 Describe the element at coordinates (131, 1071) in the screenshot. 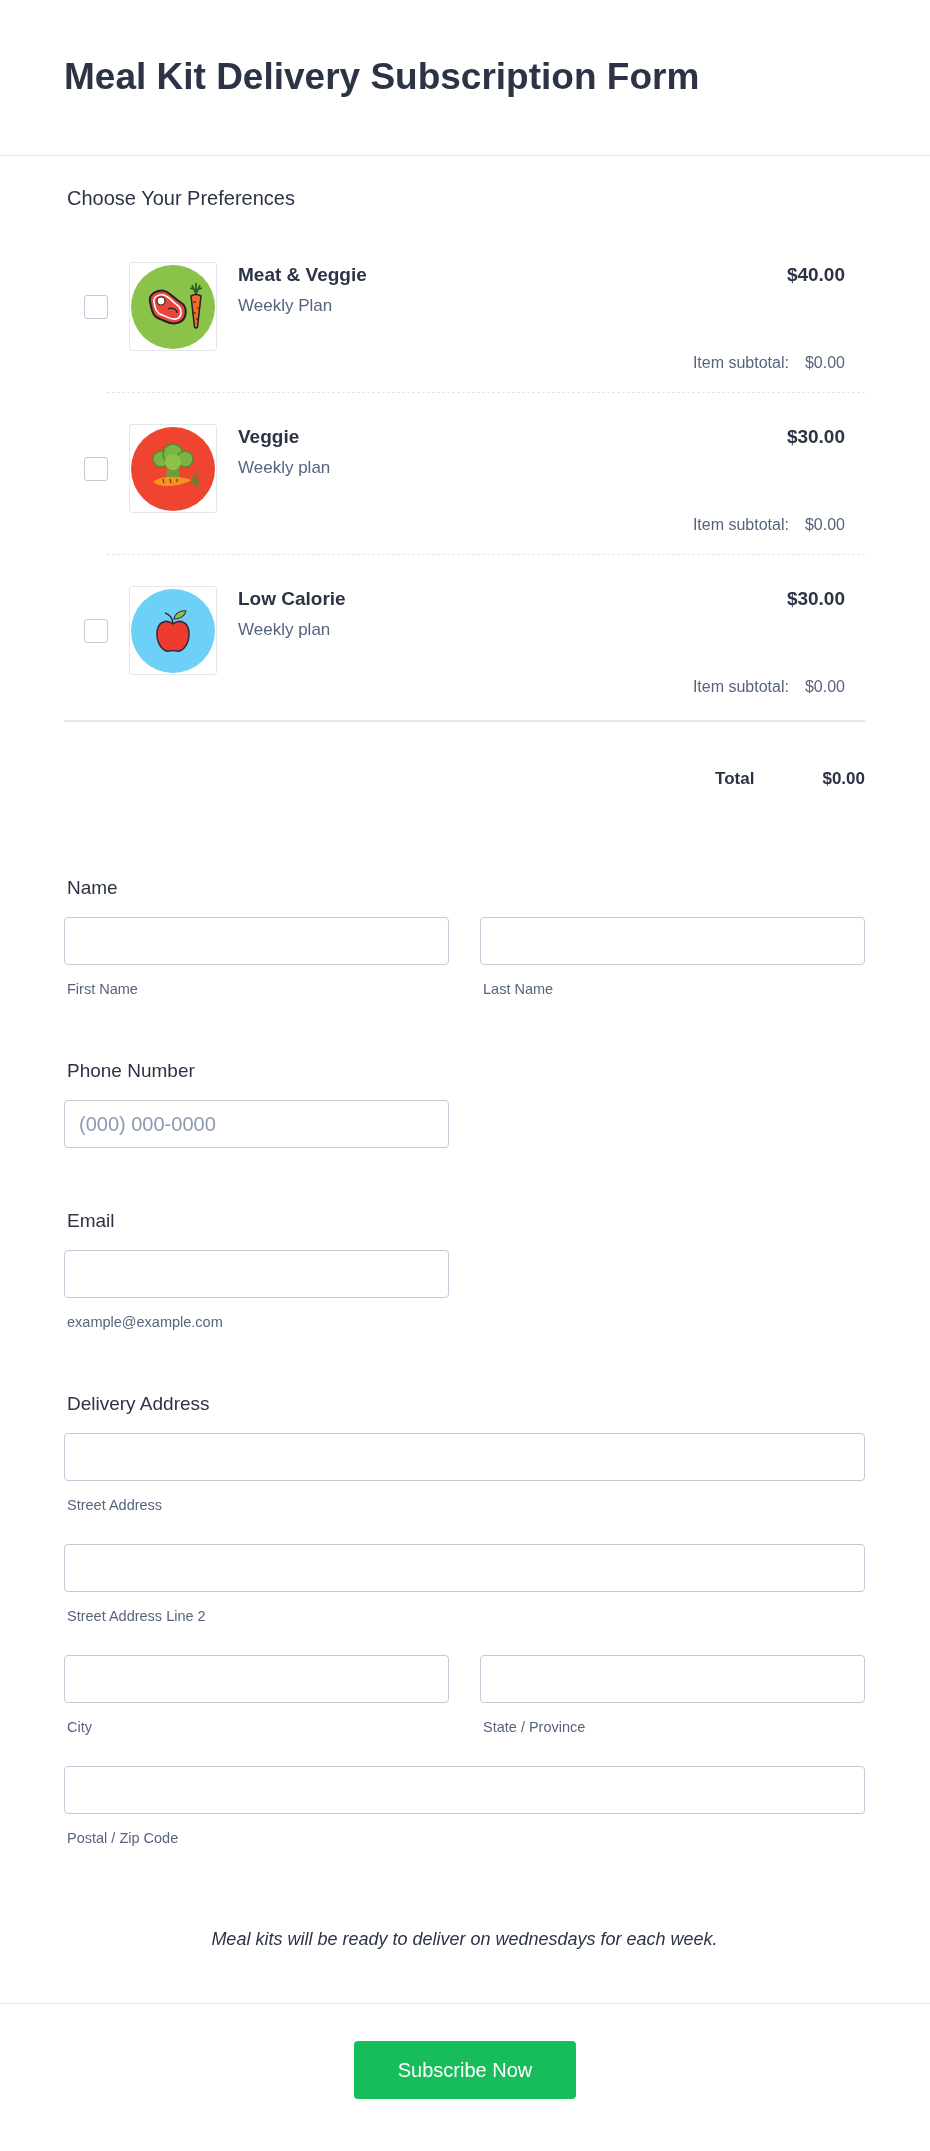

I see `field-label: Phone Number` at that location.